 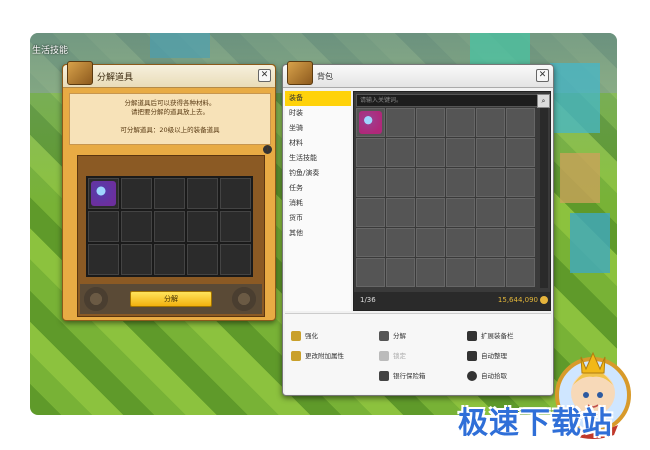 What do you see at coordinates (452, 301) in the screenshot?
I see `bag-footer: 1/36 15,644,090` at bounding box center [452, 301].